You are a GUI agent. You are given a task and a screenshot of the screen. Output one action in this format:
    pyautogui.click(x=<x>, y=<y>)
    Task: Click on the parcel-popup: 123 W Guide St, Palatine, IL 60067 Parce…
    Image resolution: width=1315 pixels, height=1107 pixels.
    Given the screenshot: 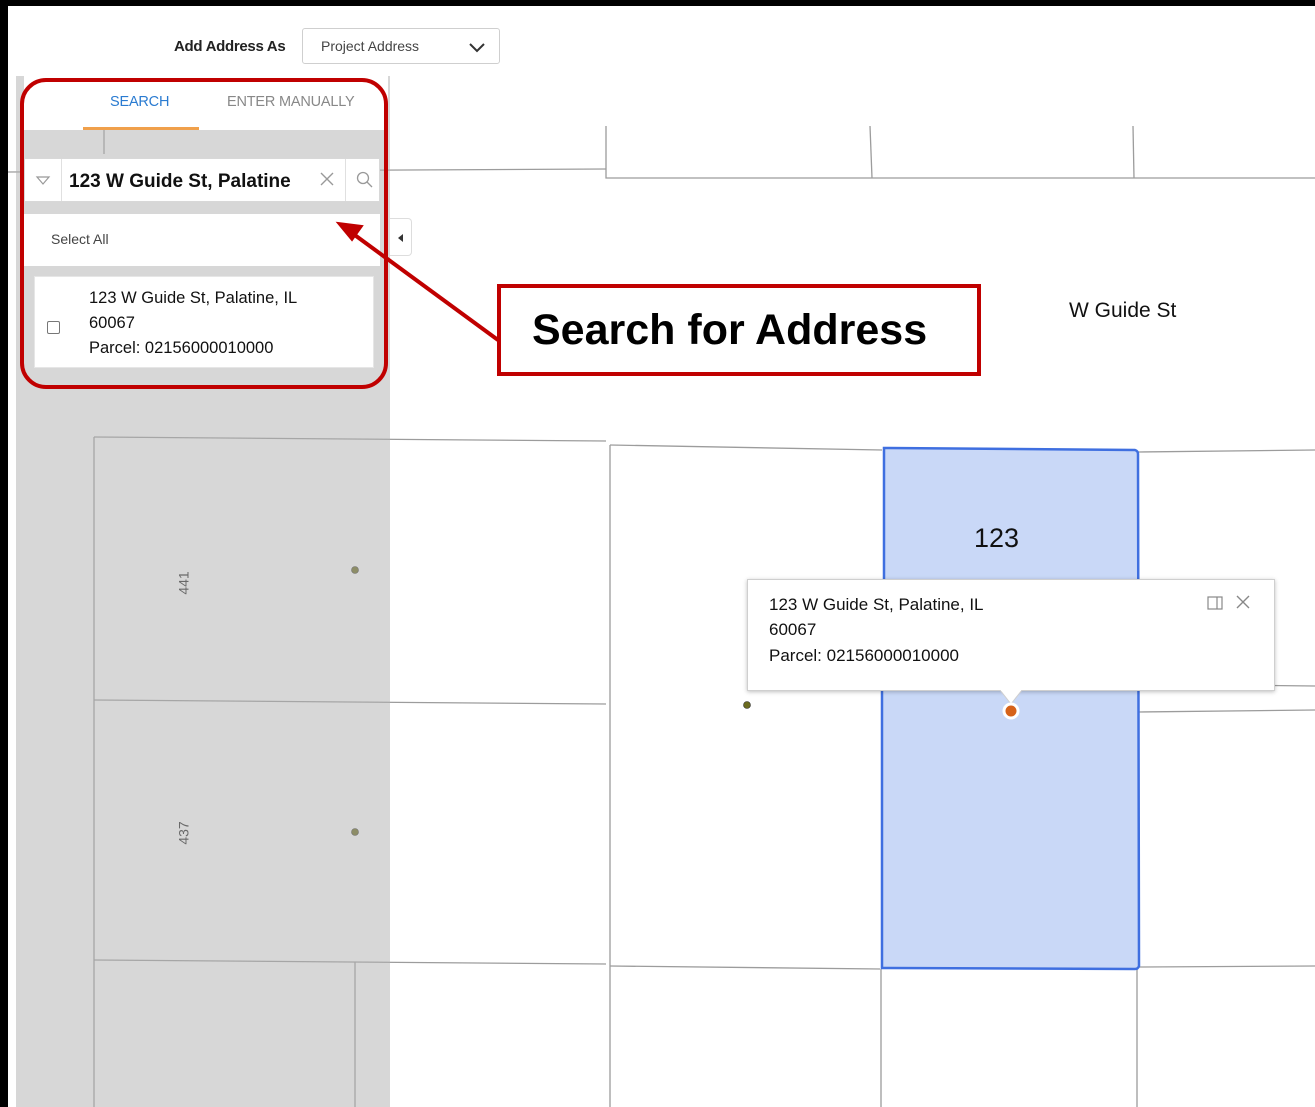 What is the action you would take?
    pyautogui.click(x=1011, y=635)
    